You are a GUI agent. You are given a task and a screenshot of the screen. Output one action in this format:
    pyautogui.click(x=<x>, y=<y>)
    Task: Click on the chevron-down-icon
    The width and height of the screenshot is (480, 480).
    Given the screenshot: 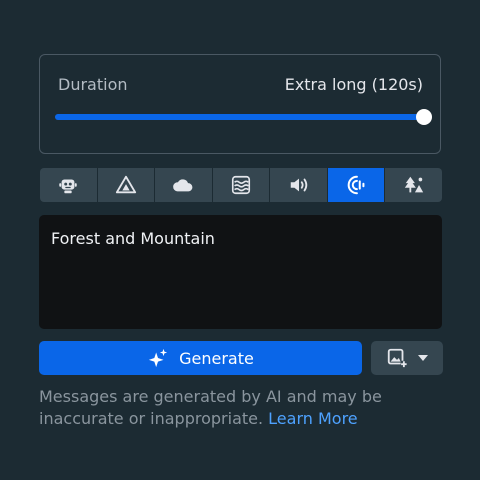 What is the action you would take?
    pyautogui.click(x=423, y=358)
    